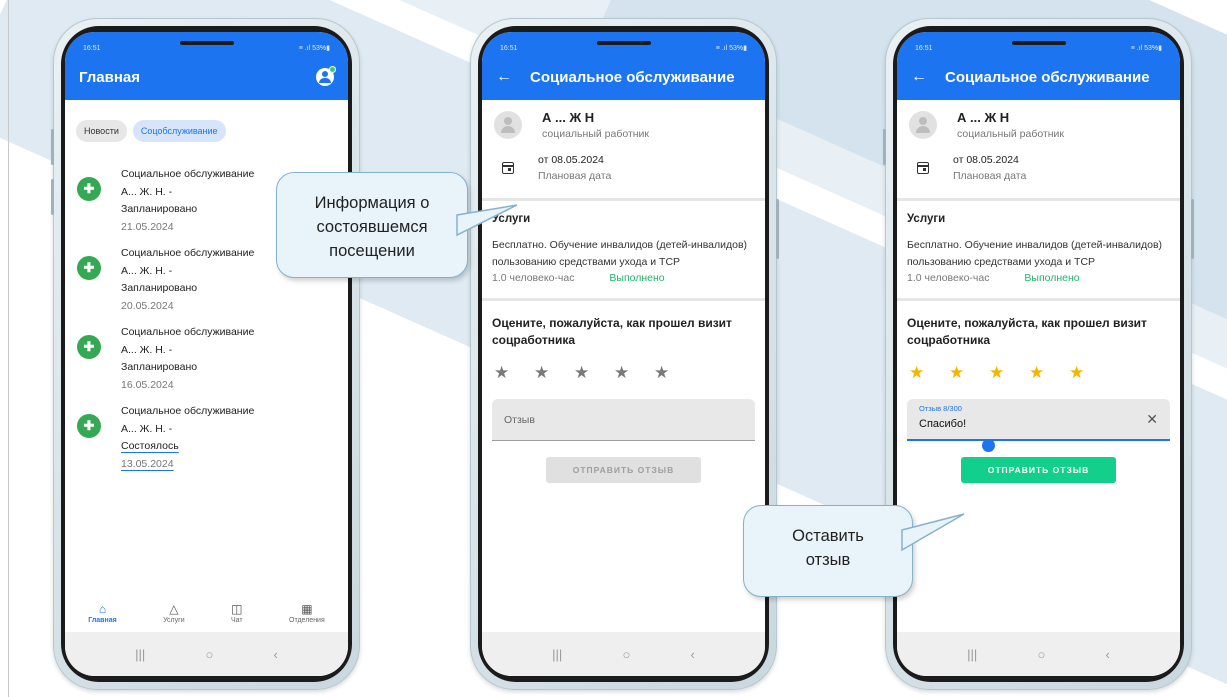 This screenshot has height=697, width=1227. What do you see at coordinates (943, 424) in the screenshot?
I see `review-value: Спасибо!` at bounding box center [943, 424].